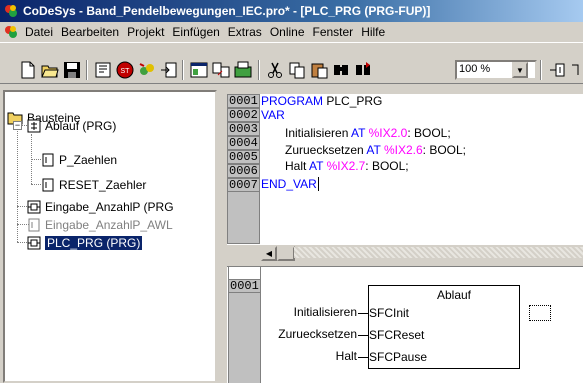 The width and height of the screenshot is (583, 383). What do you see at coordinates (286, 253) in the screenshot?
I see `scroll-thumb` at bounding box center [286, 253].